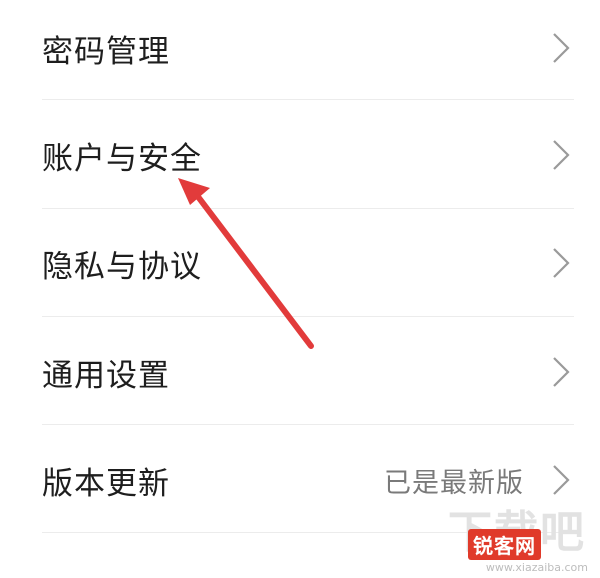 The height and width of the screenshot is (578, 600). Describe the element at coordinates (122, 158) in the screenshot. I see `settings-item-label: 账户与安全` at that location.